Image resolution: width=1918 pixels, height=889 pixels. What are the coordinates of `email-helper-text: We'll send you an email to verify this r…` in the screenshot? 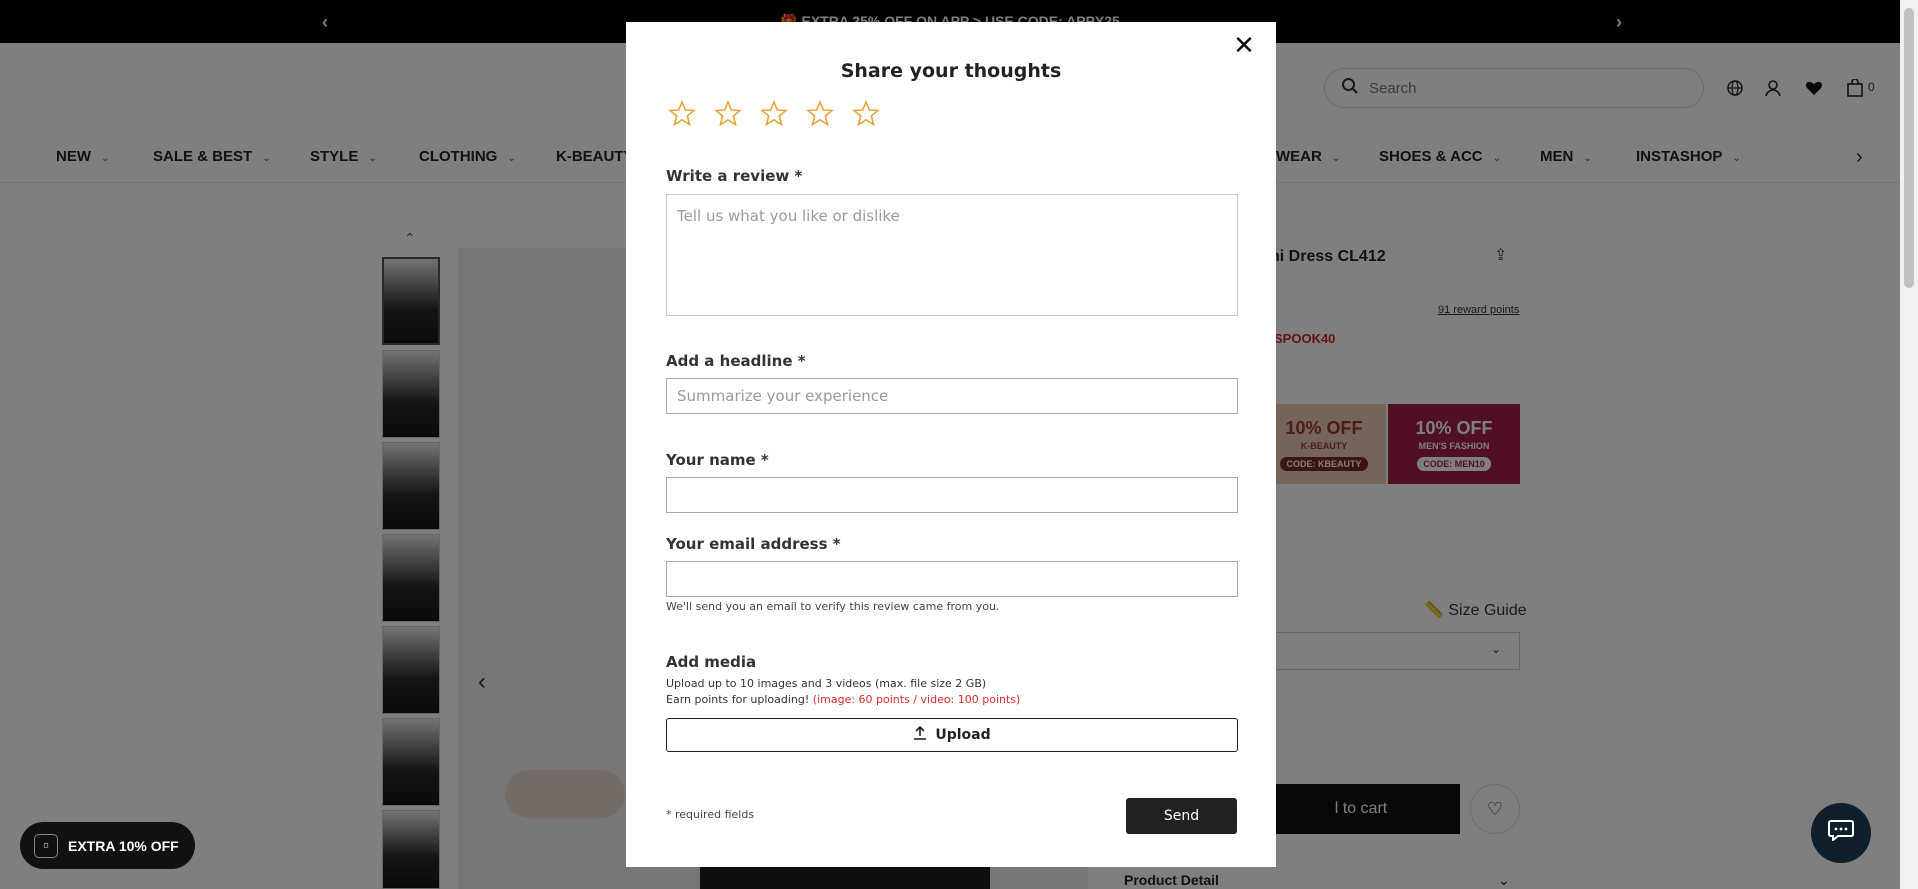 It's located at (833, 606).